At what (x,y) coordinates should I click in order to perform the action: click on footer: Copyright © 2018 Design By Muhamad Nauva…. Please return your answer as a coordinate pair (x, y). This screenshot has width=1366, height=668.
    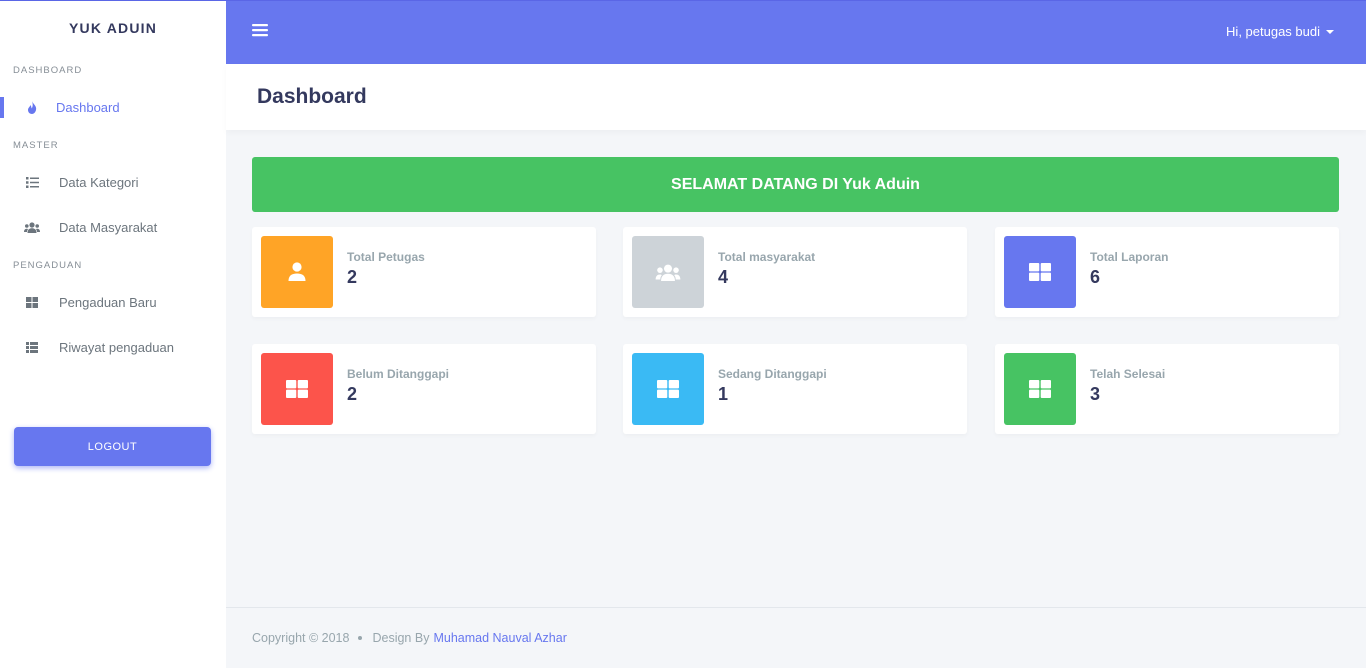
    Looking at the image, I should click on (796, 637).